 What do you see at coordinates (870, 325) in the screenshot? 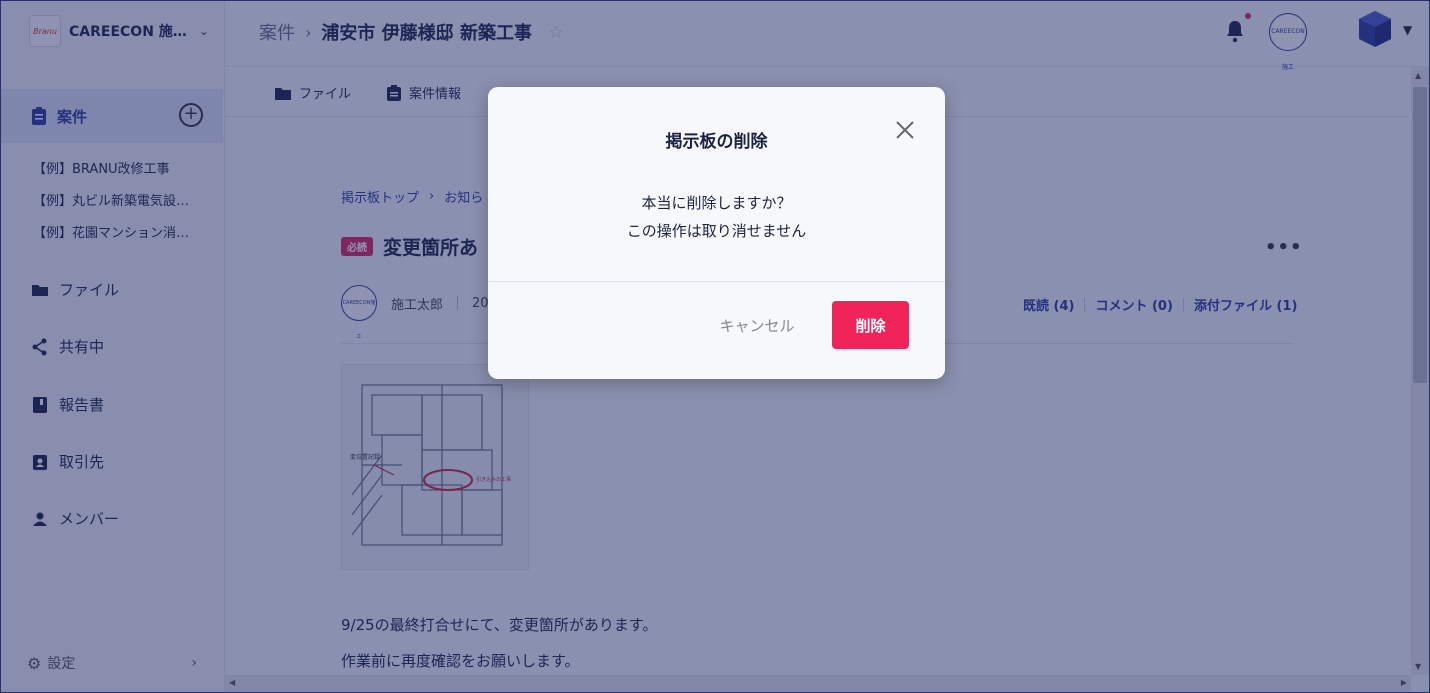
I see `delete-button: 削除` at bounding box center [870, 325].